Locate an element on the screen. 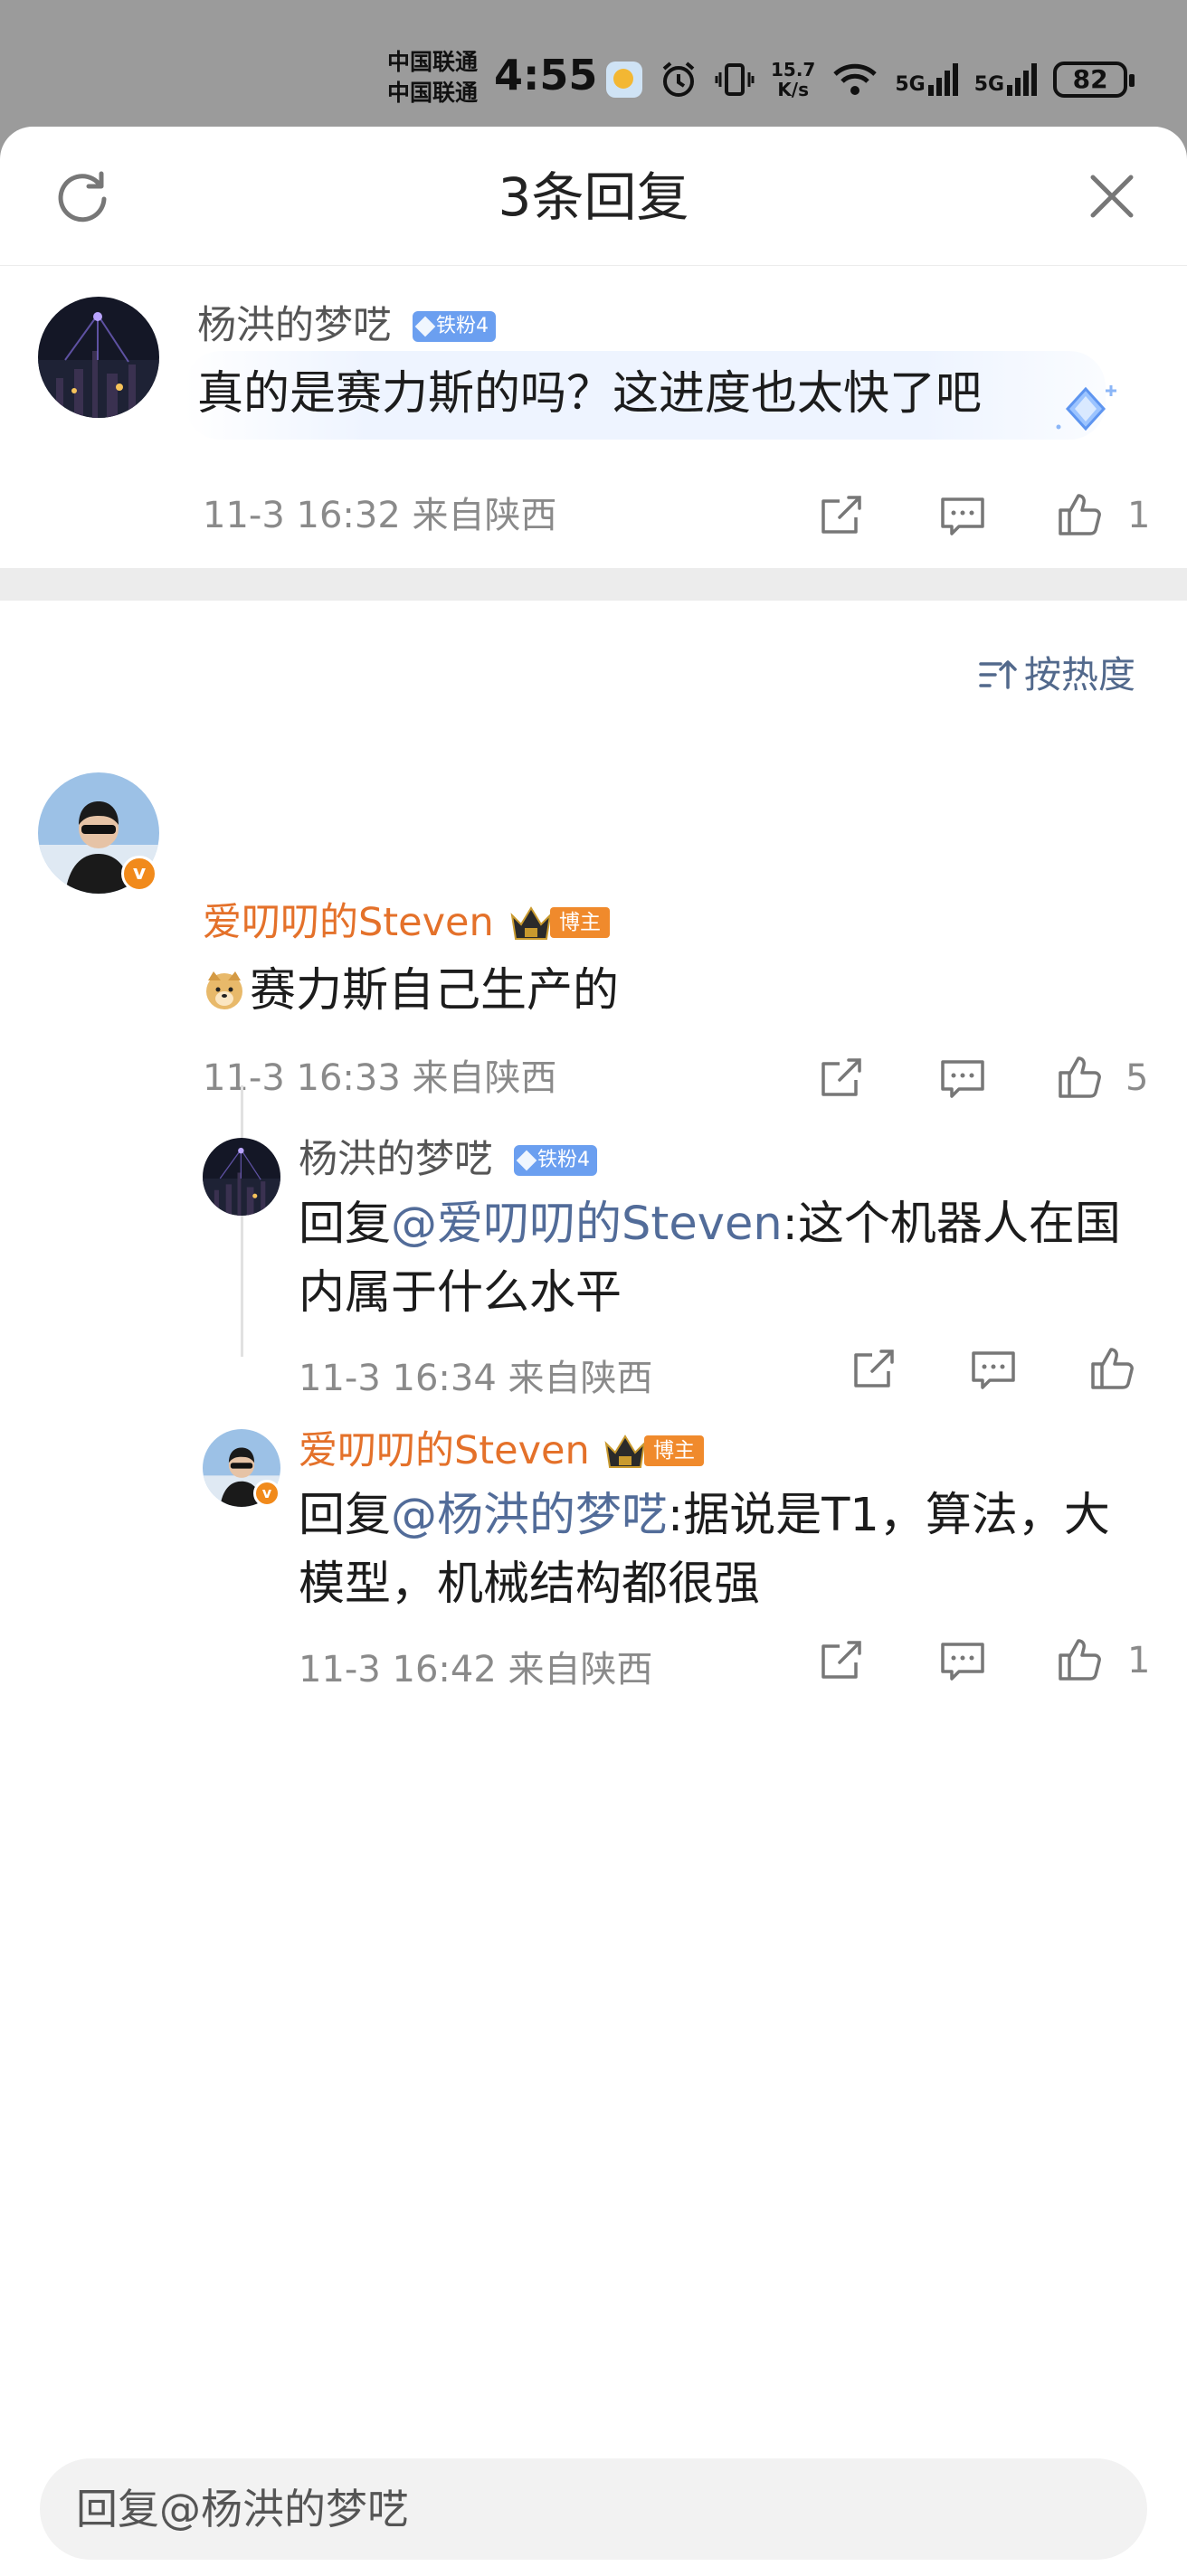 Image resolution: width=1187 pixels, height=2576 pixels. signal-2-label: 5G is located at coordinates (989, 84).